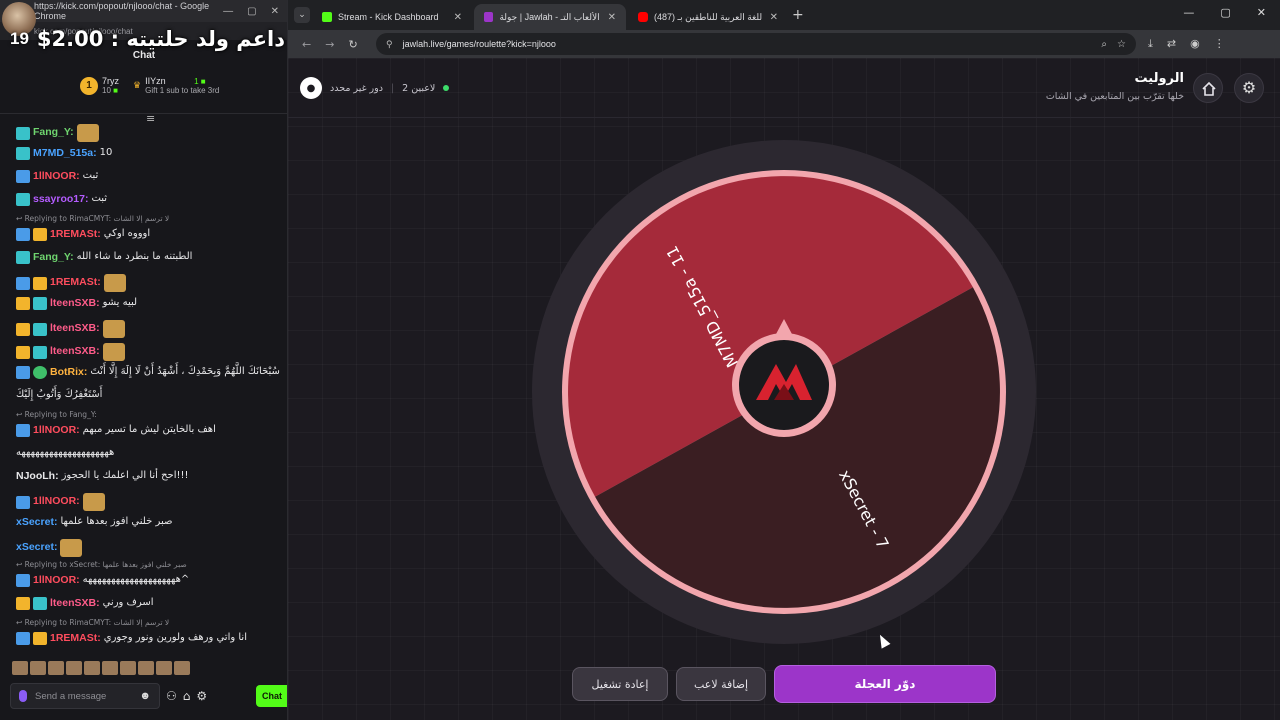 The width and height of the screenshot is (1280, 720). What do you see at coordinates (71, 696) in the screenshot?
I see `chat-input-placeholder: Send a message` at bounding box center [71, 696].